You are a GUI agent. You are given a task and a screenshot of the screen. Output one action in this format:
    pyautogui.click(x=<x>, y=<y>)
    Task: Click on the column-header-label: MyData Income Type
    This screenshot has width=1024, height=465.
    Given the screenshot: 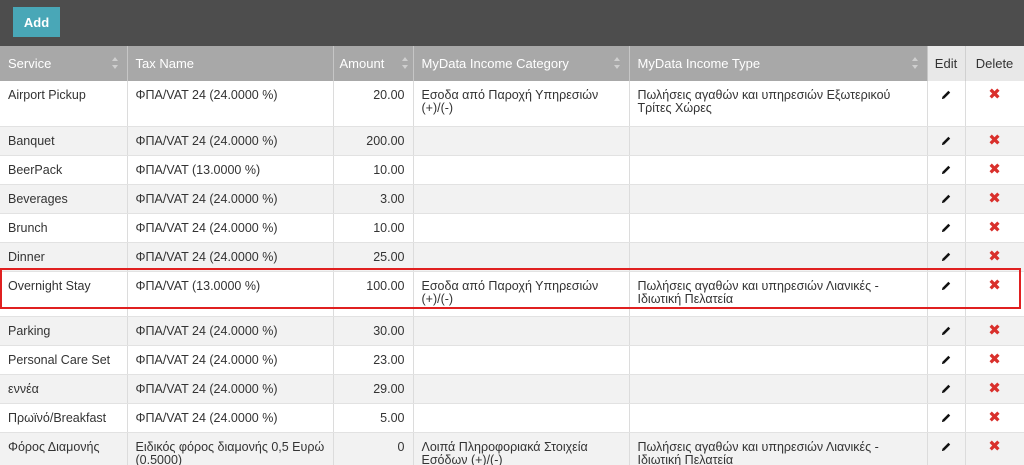 What is the action you would take?
    pyautogui.click(x=699, y=63)
    